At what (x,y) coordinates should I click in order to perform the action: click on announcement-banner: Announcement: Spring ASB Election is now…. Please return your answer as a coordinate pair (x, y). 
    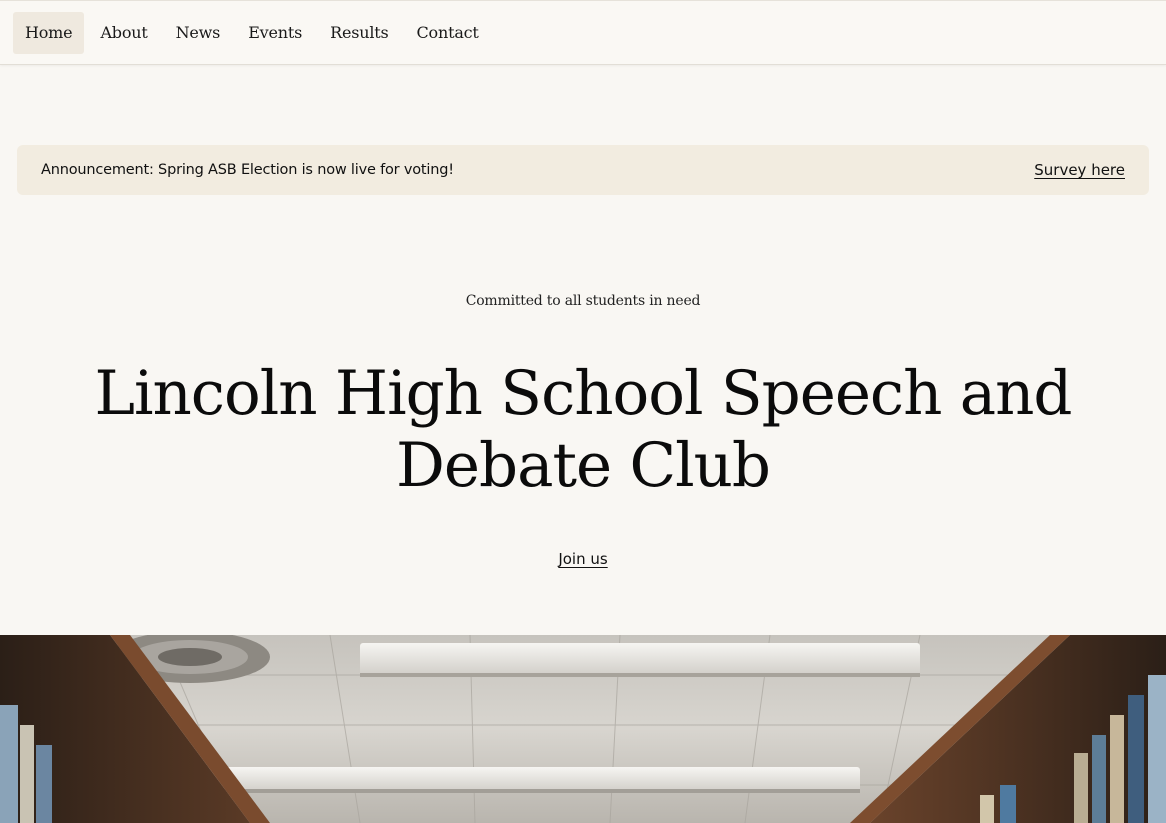
    Looking at the image, I should click on (583, 170).